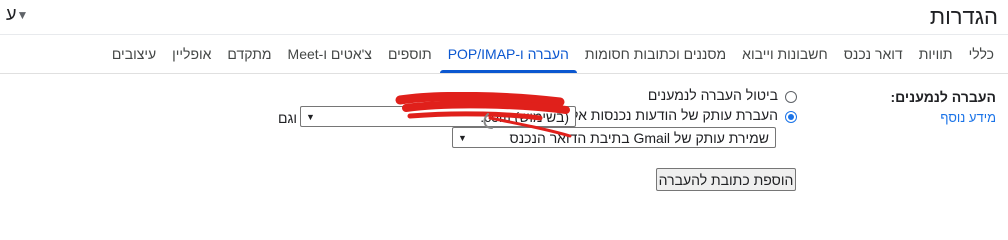 The height and width of the screenshot is (240, 1008). Describe the element at coordinates (11, 14) in the screenshot. I see `input-language-label: ע` at that location.